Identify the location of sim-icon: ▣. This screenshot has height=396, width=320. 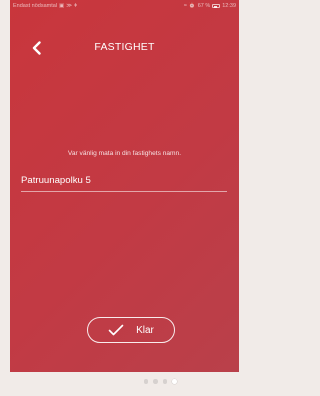
(62, 6).